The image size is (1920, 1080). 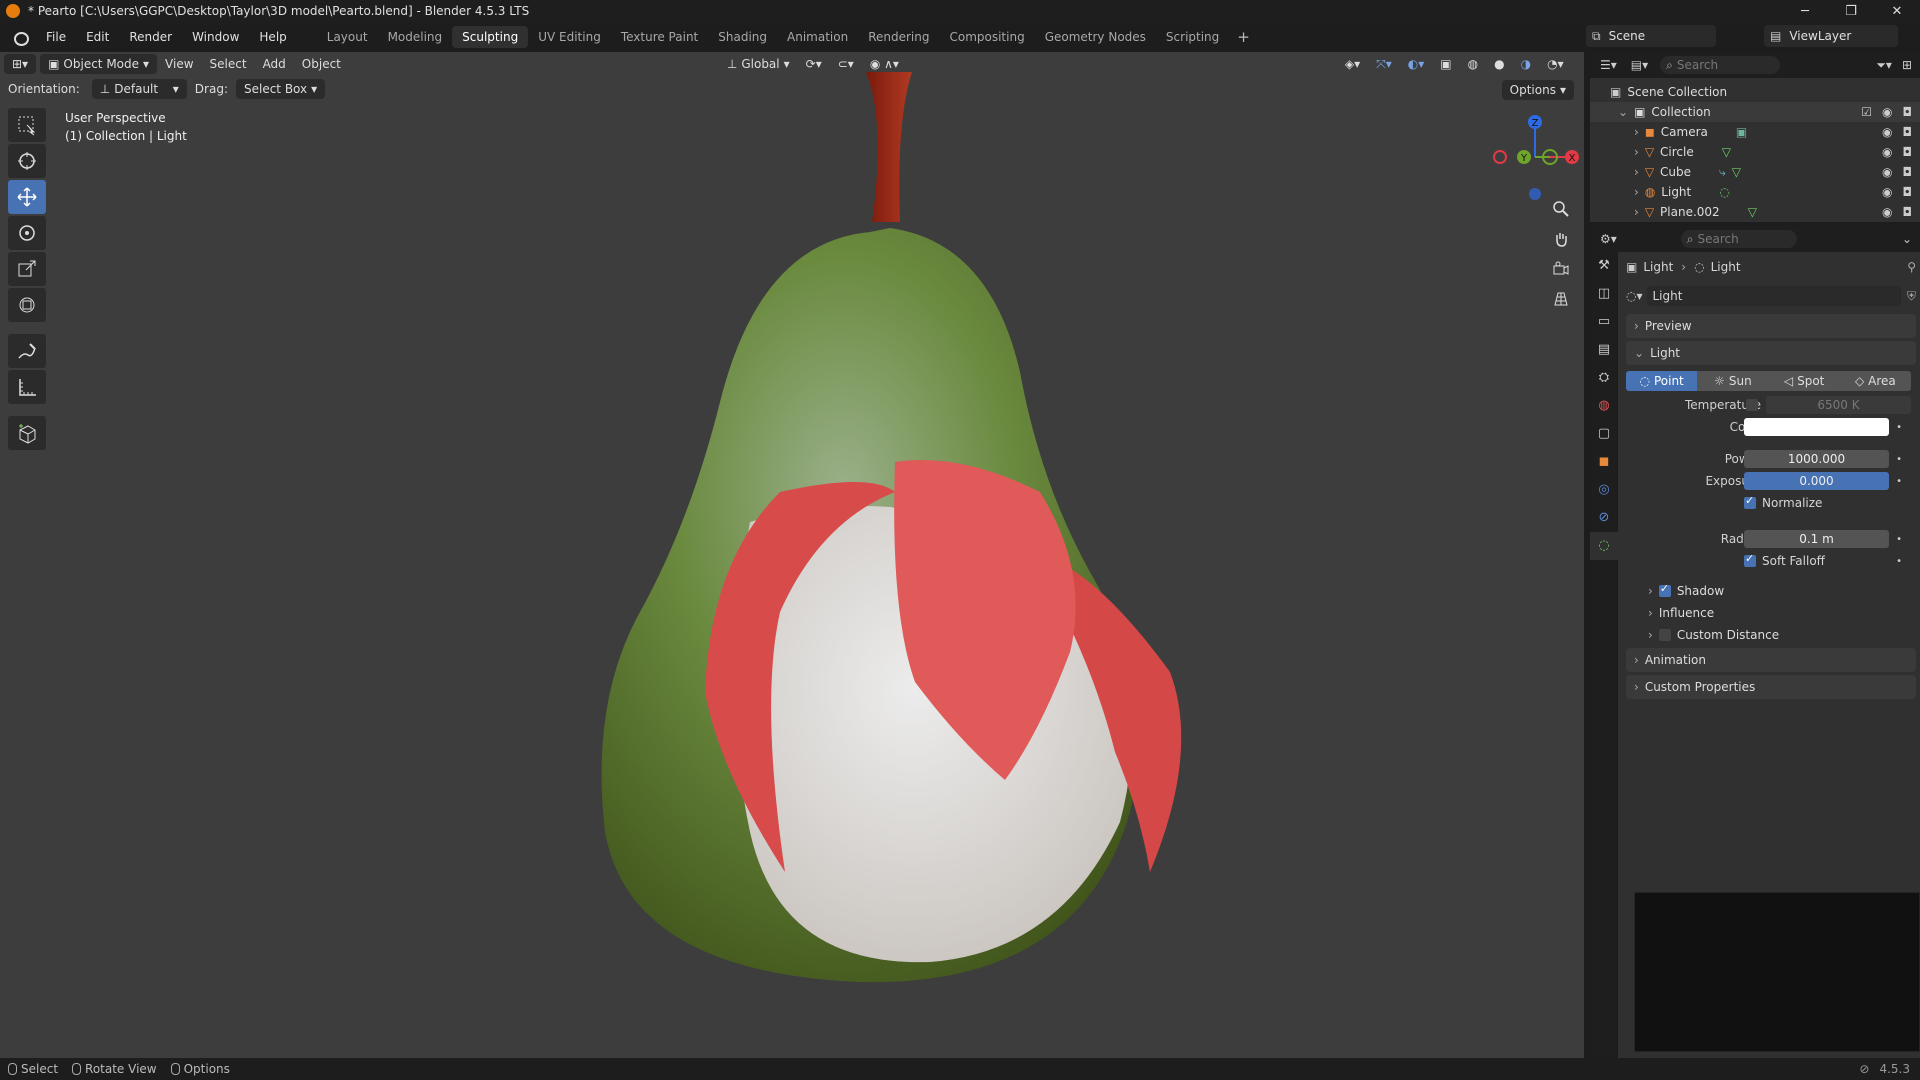 I want to click on light-type-area: ◇ Area, so click(x=1875, y=381).